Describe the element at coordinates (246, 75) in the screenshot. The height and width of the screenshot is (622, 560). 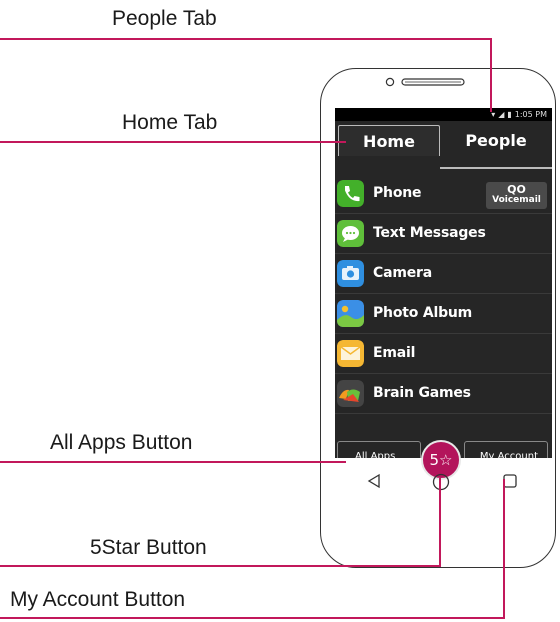
I see `people-tab-leader-line` at that location.